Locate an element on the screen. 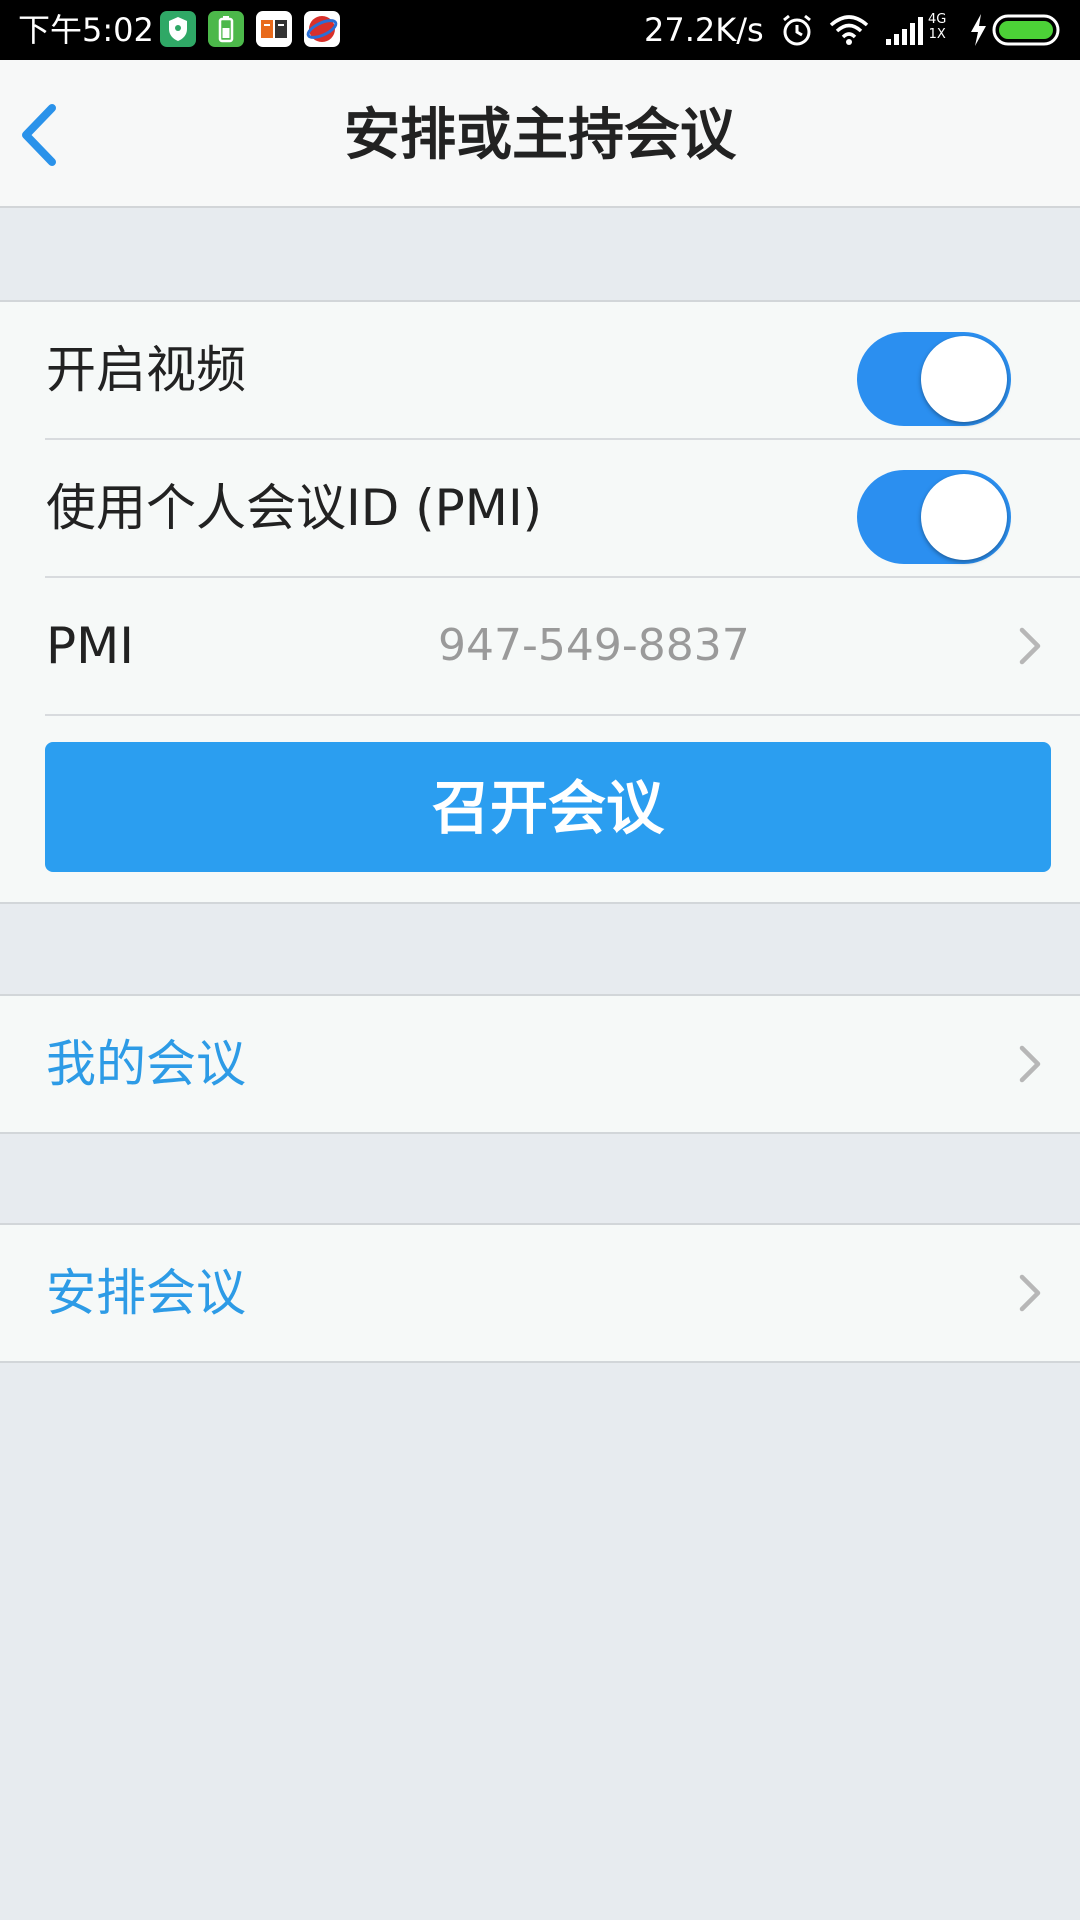 This screenshot has width=1080, height=1920. wifi-icon is located at coordinates (849, 30).